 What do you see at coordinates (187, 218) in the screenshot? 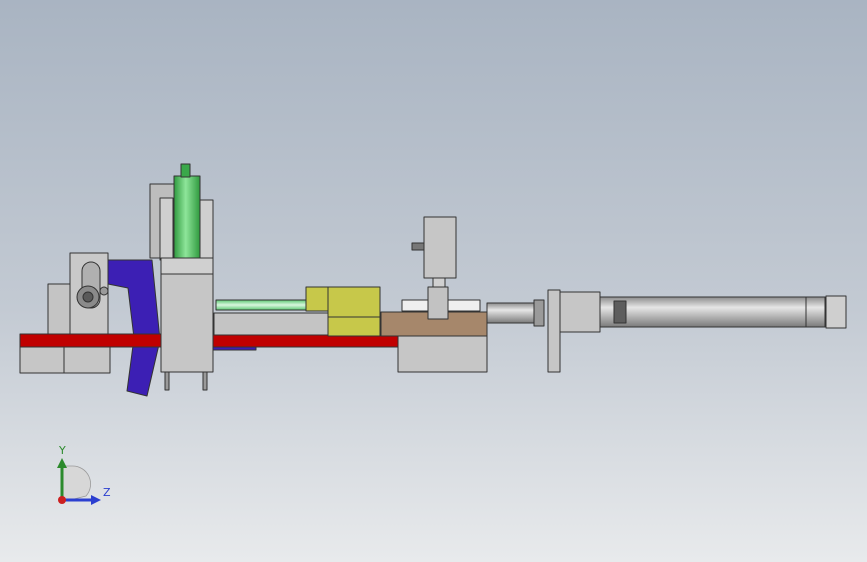
I see `green-cylinder` at bounding box center [187, 218].